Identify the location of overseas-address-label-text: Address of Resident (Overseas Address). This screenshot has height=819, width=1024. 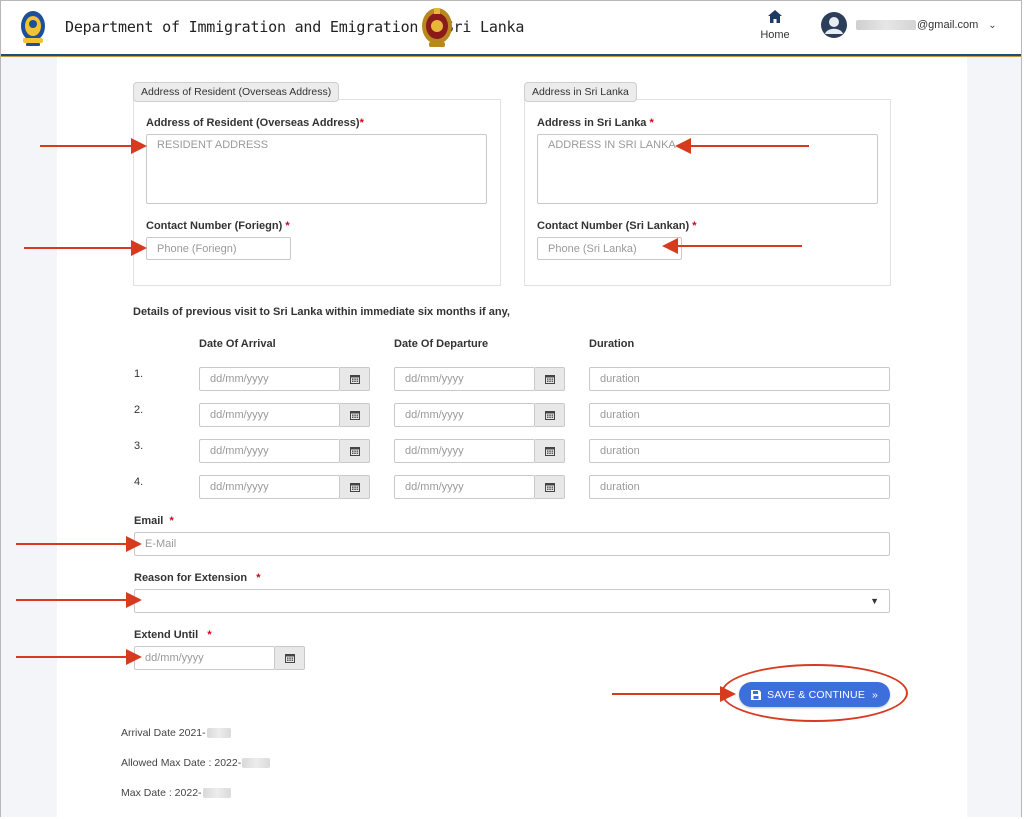
(253, 123).